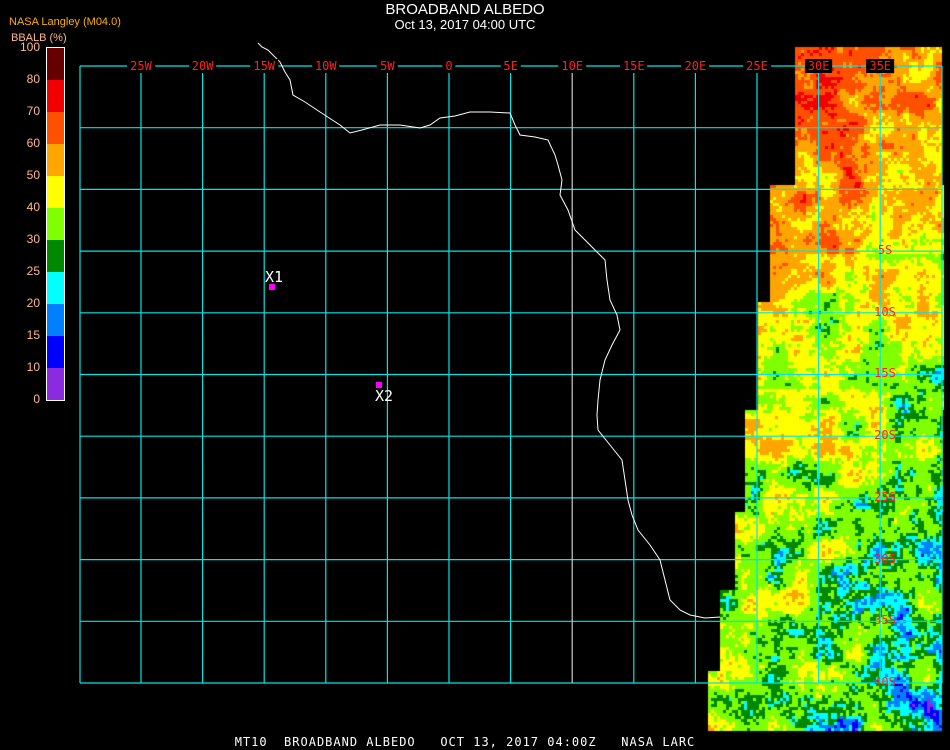 This screenshot has width=950, height=750. I want to click on longitude-label: 0, so click(449, 66).